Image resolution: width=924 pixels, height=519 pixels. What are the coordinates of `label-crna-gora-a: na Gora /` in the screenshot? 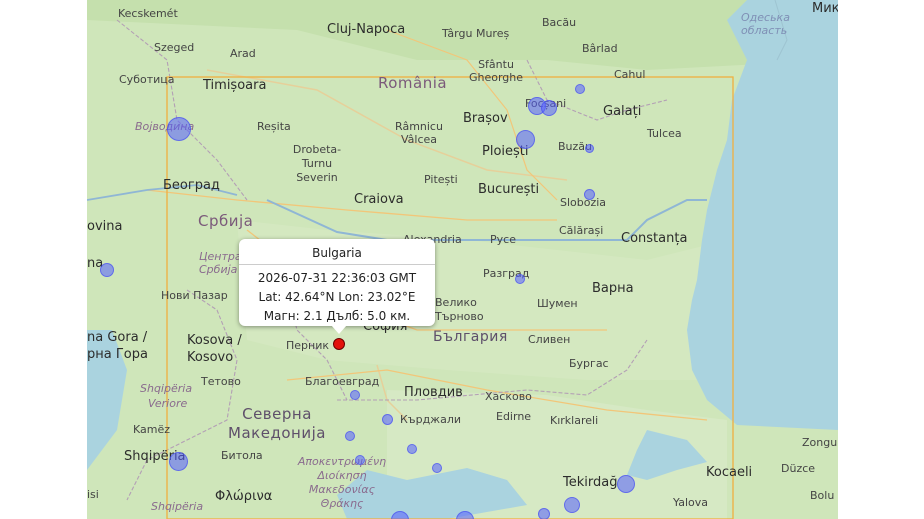 It's located at (117, 337).